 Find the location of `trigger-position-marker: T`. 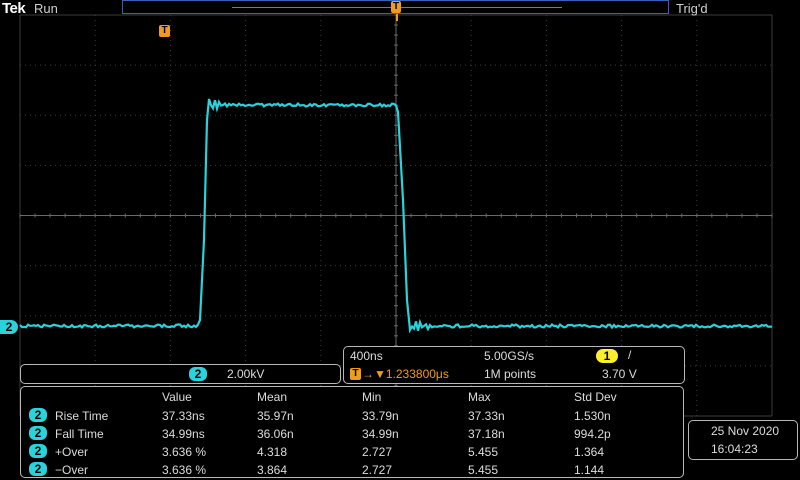

trigger-position-marker: T is located at coordinates (396, 7).